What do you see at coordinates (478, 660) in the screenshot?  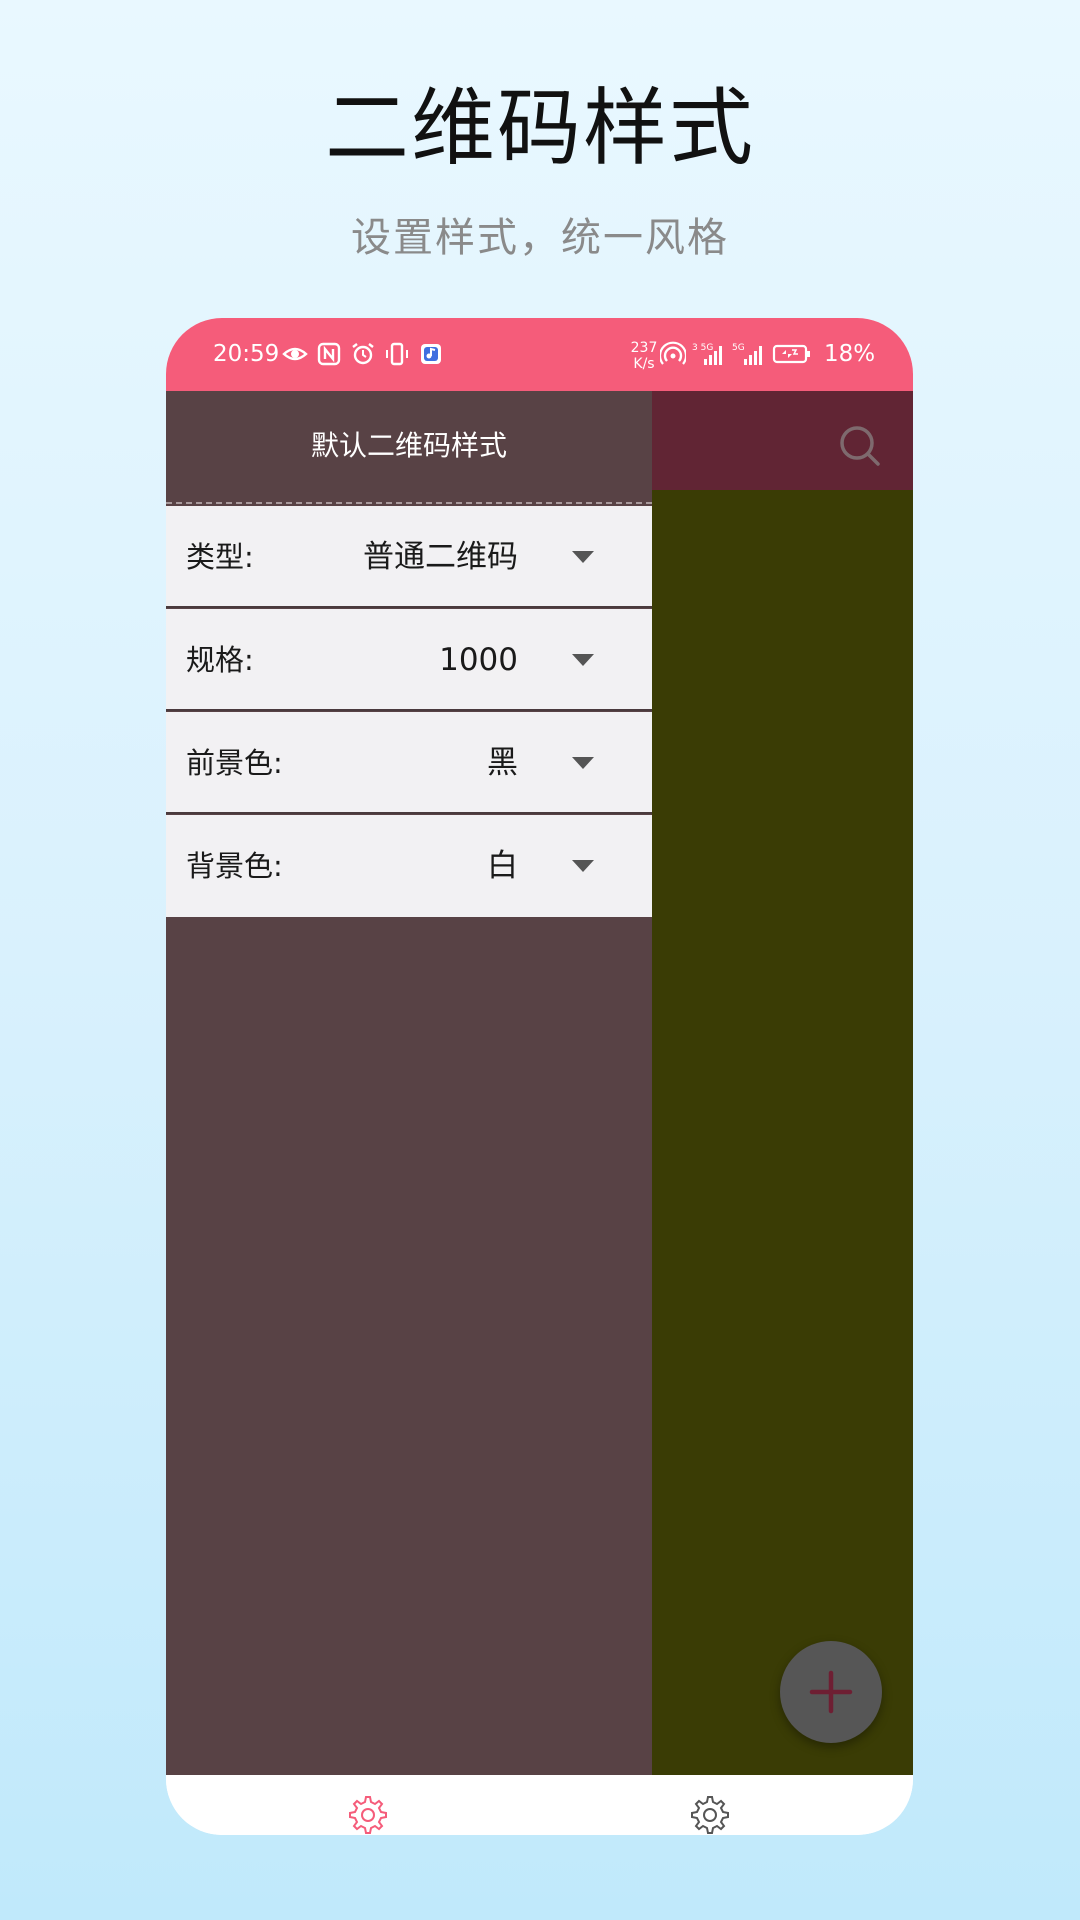 I see `option-value: 1000` at bounding box center [478, 660].